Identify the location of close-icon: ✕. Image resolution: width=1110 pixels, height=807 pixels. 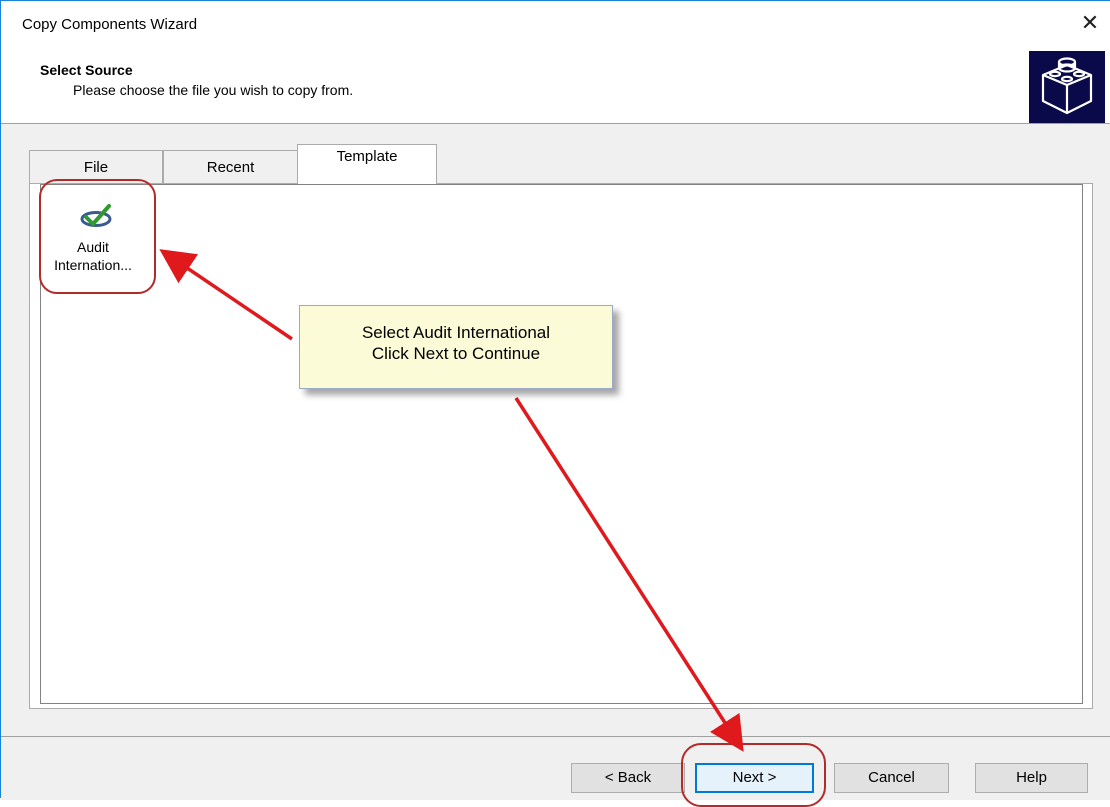
(1090, 23).